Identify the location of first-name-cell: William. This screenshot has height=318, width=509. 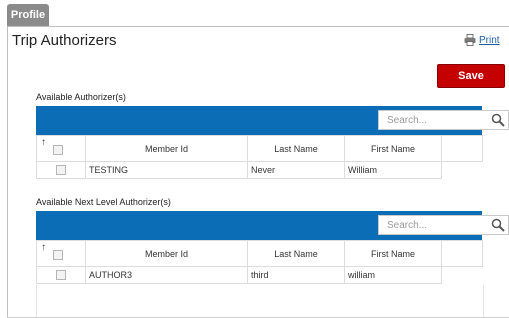
(393, 170).